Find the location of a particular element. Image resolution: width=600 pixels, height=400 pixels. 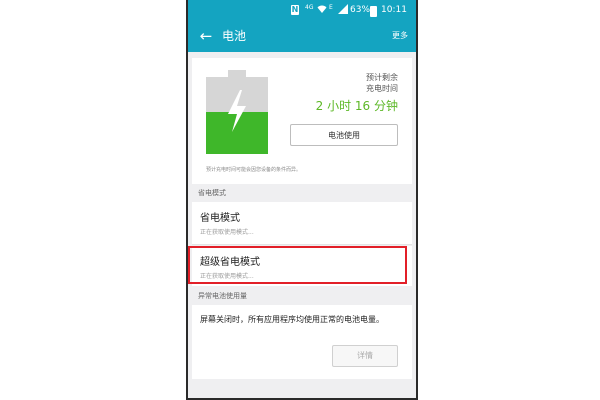

abnormal-usage-section-header: 异常电池使用量 is located at coordinates (222, 296).